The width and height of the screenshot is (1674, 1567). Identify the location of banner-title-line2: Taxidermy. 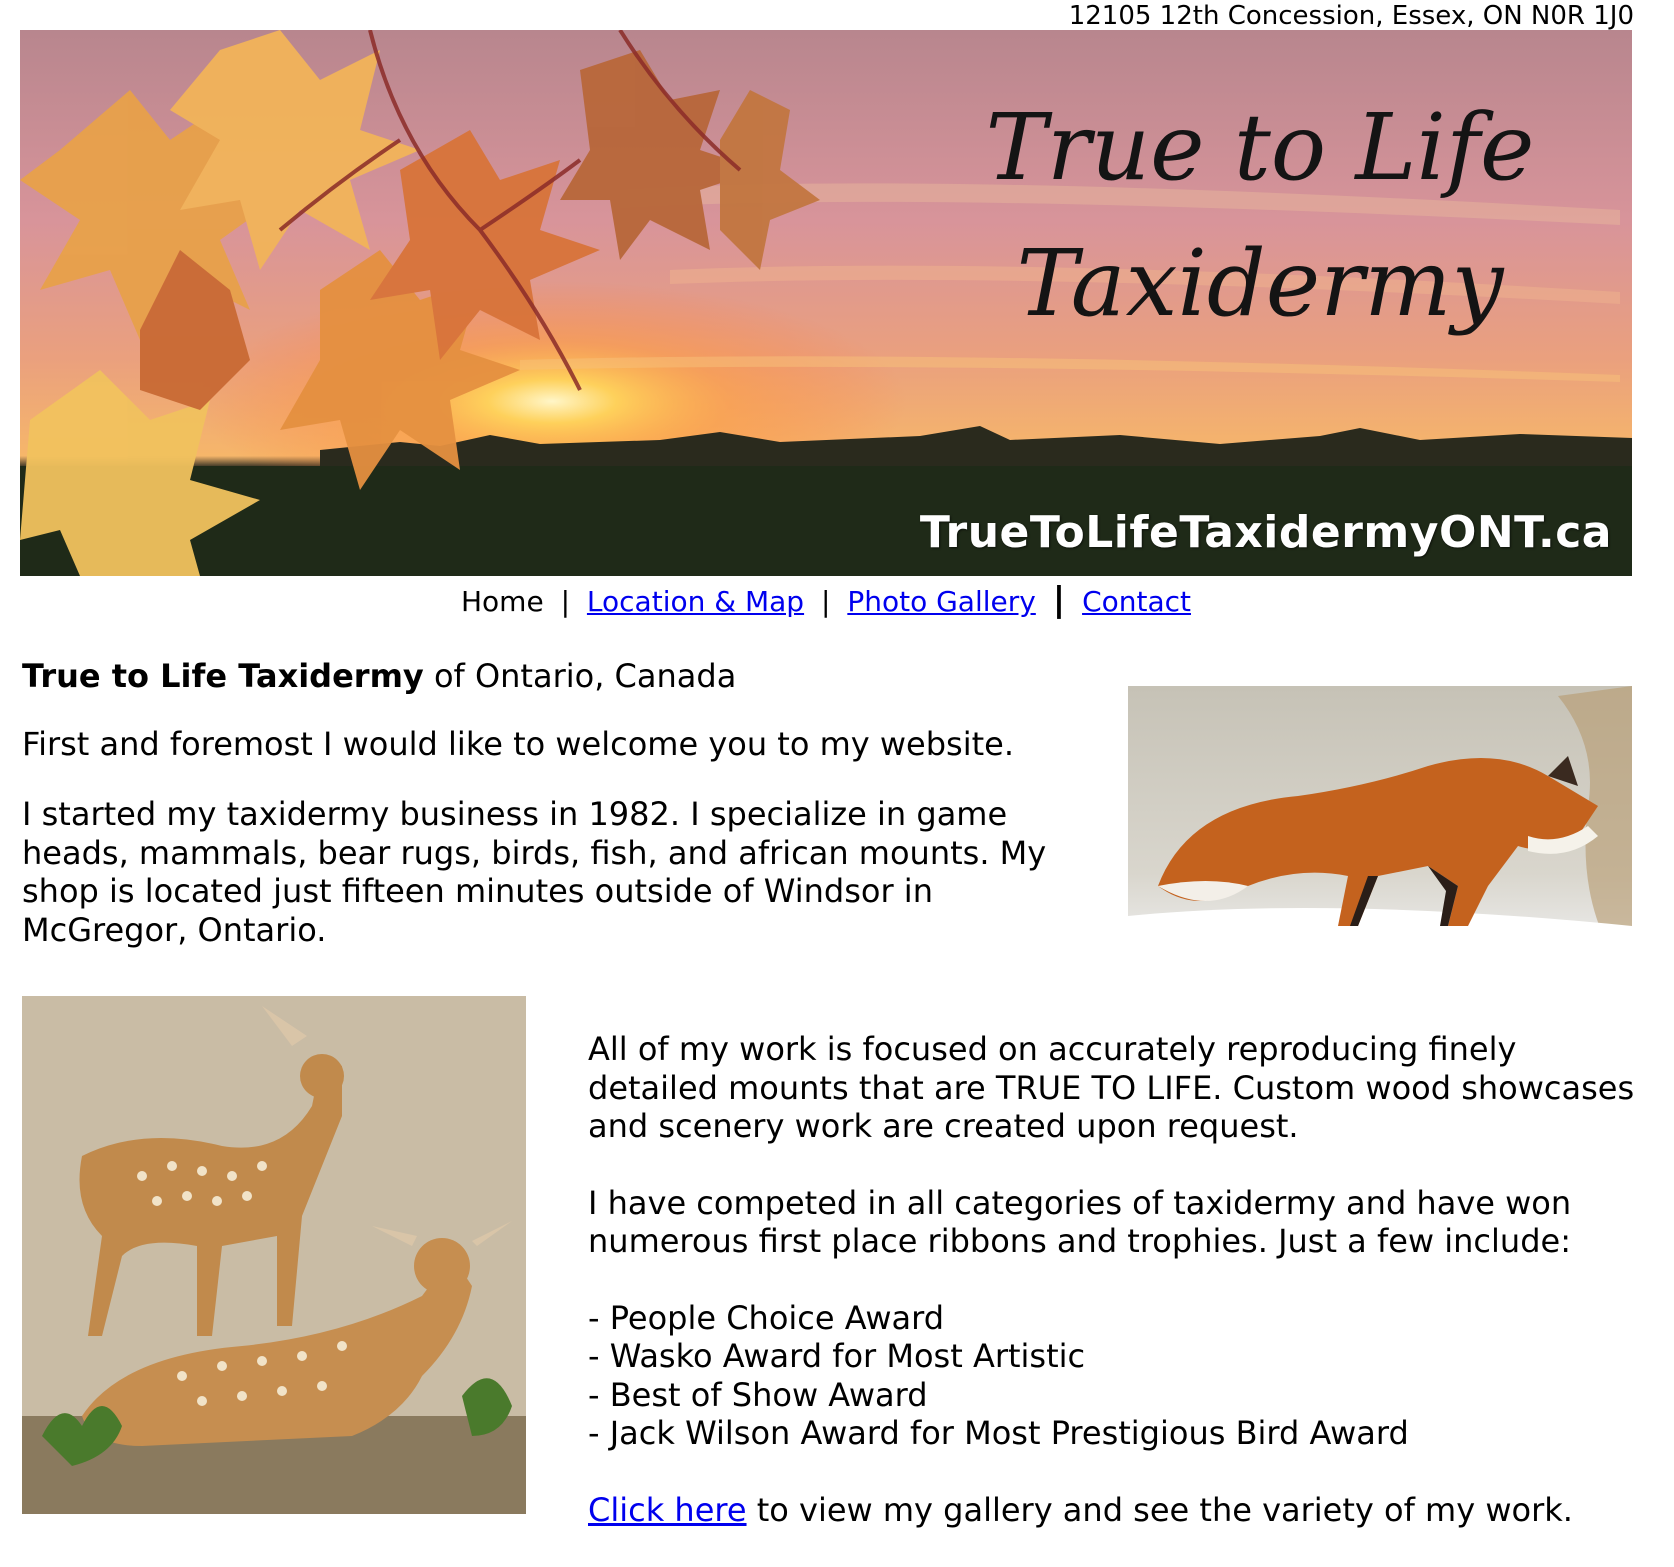
(1260, 283).